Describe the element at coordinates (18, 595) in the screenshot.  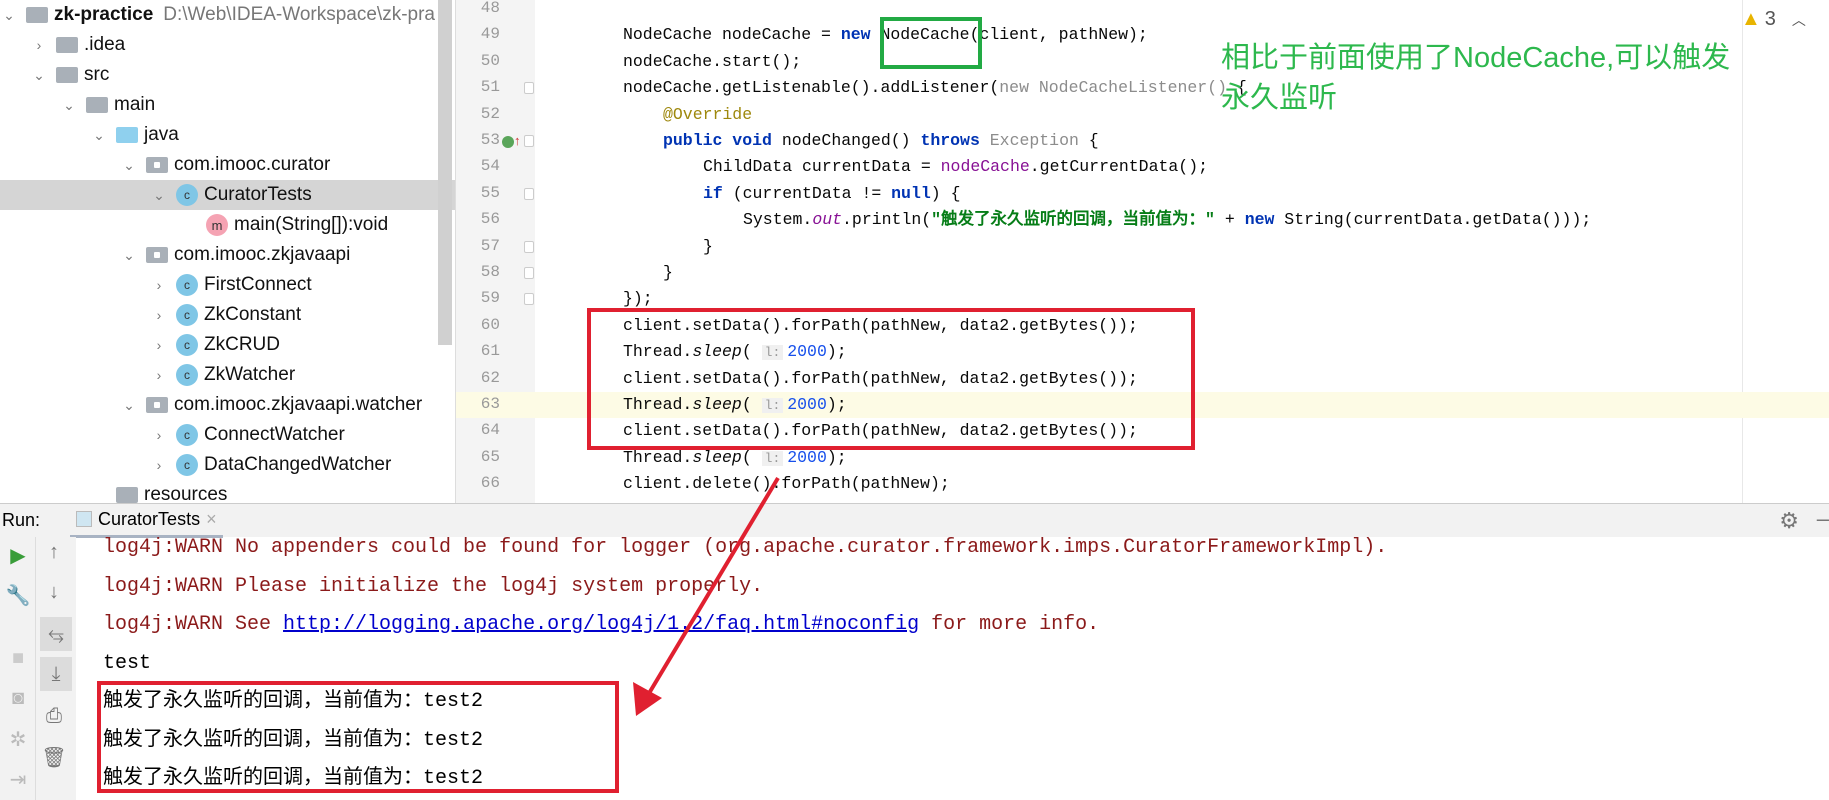
I see `wrench-icon: 🔧` at that location.